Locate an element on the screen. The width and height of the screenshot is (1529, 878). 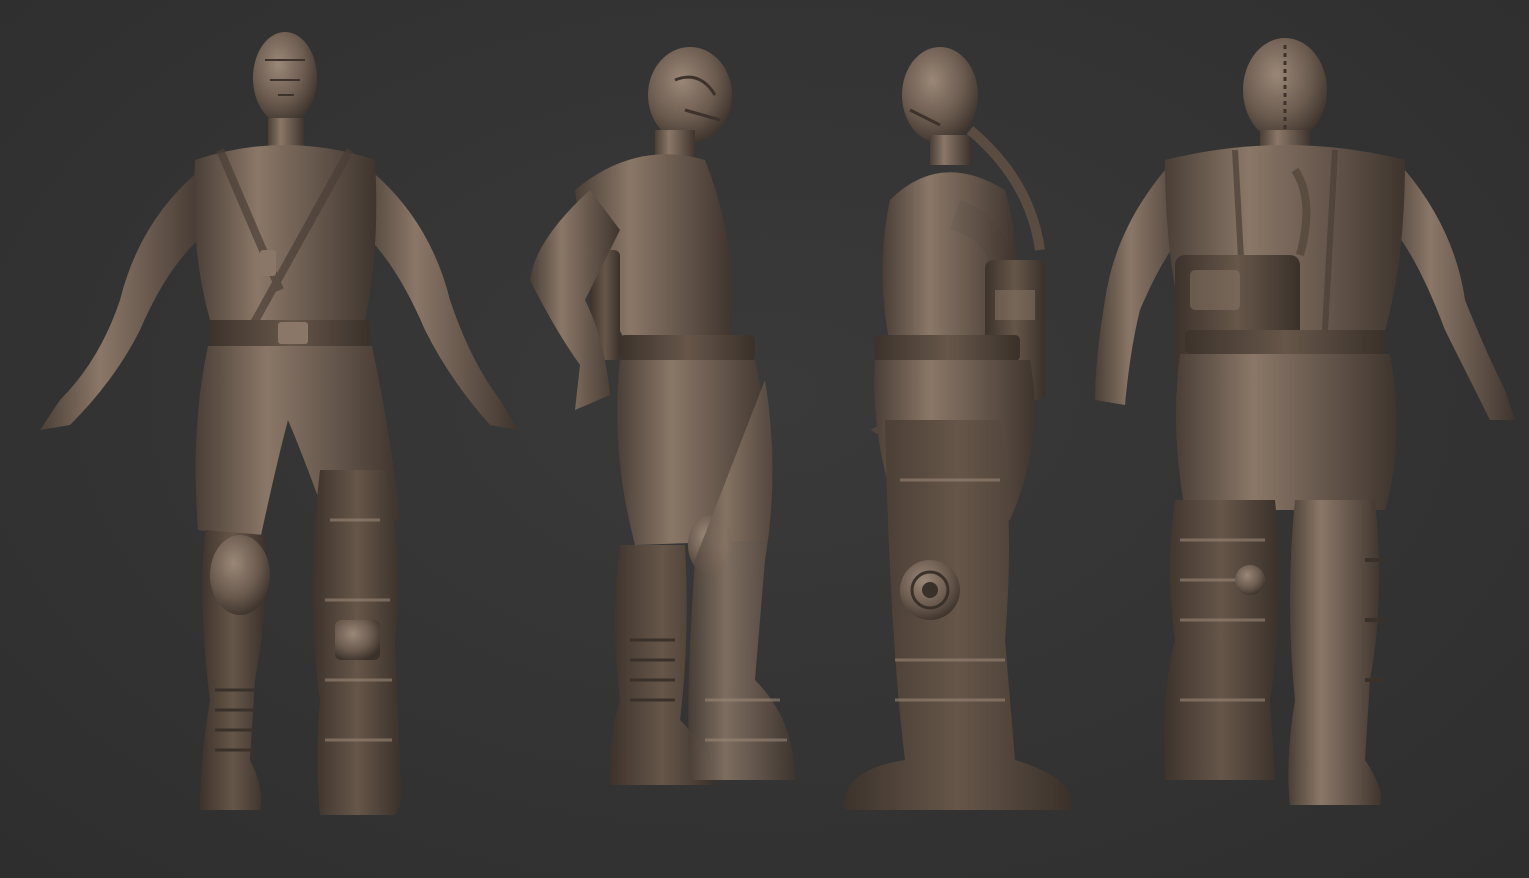
three-quarter-view is located at coordinates (662, 416).